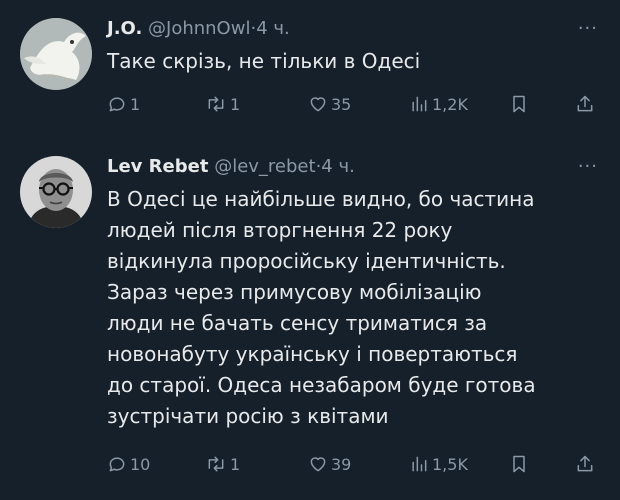  I want to click on reply-button: 1, so click(123, 104).